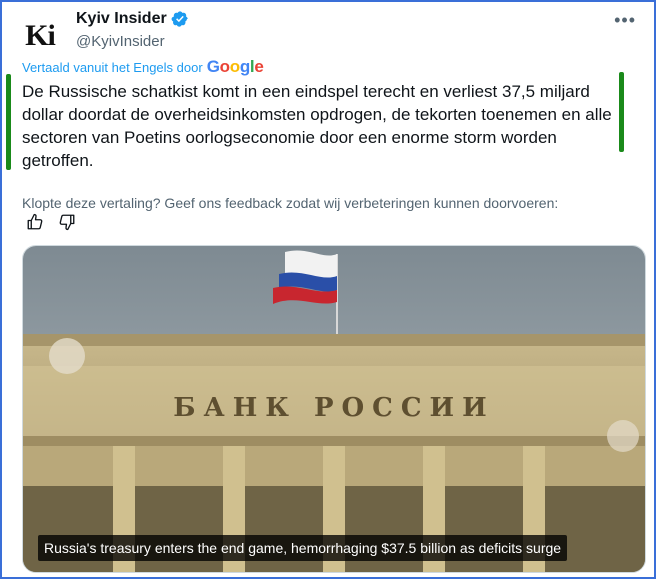 The height and width of the screenshot is (579, 656). I want to click on more-options-button: •••, so click(625, 20).